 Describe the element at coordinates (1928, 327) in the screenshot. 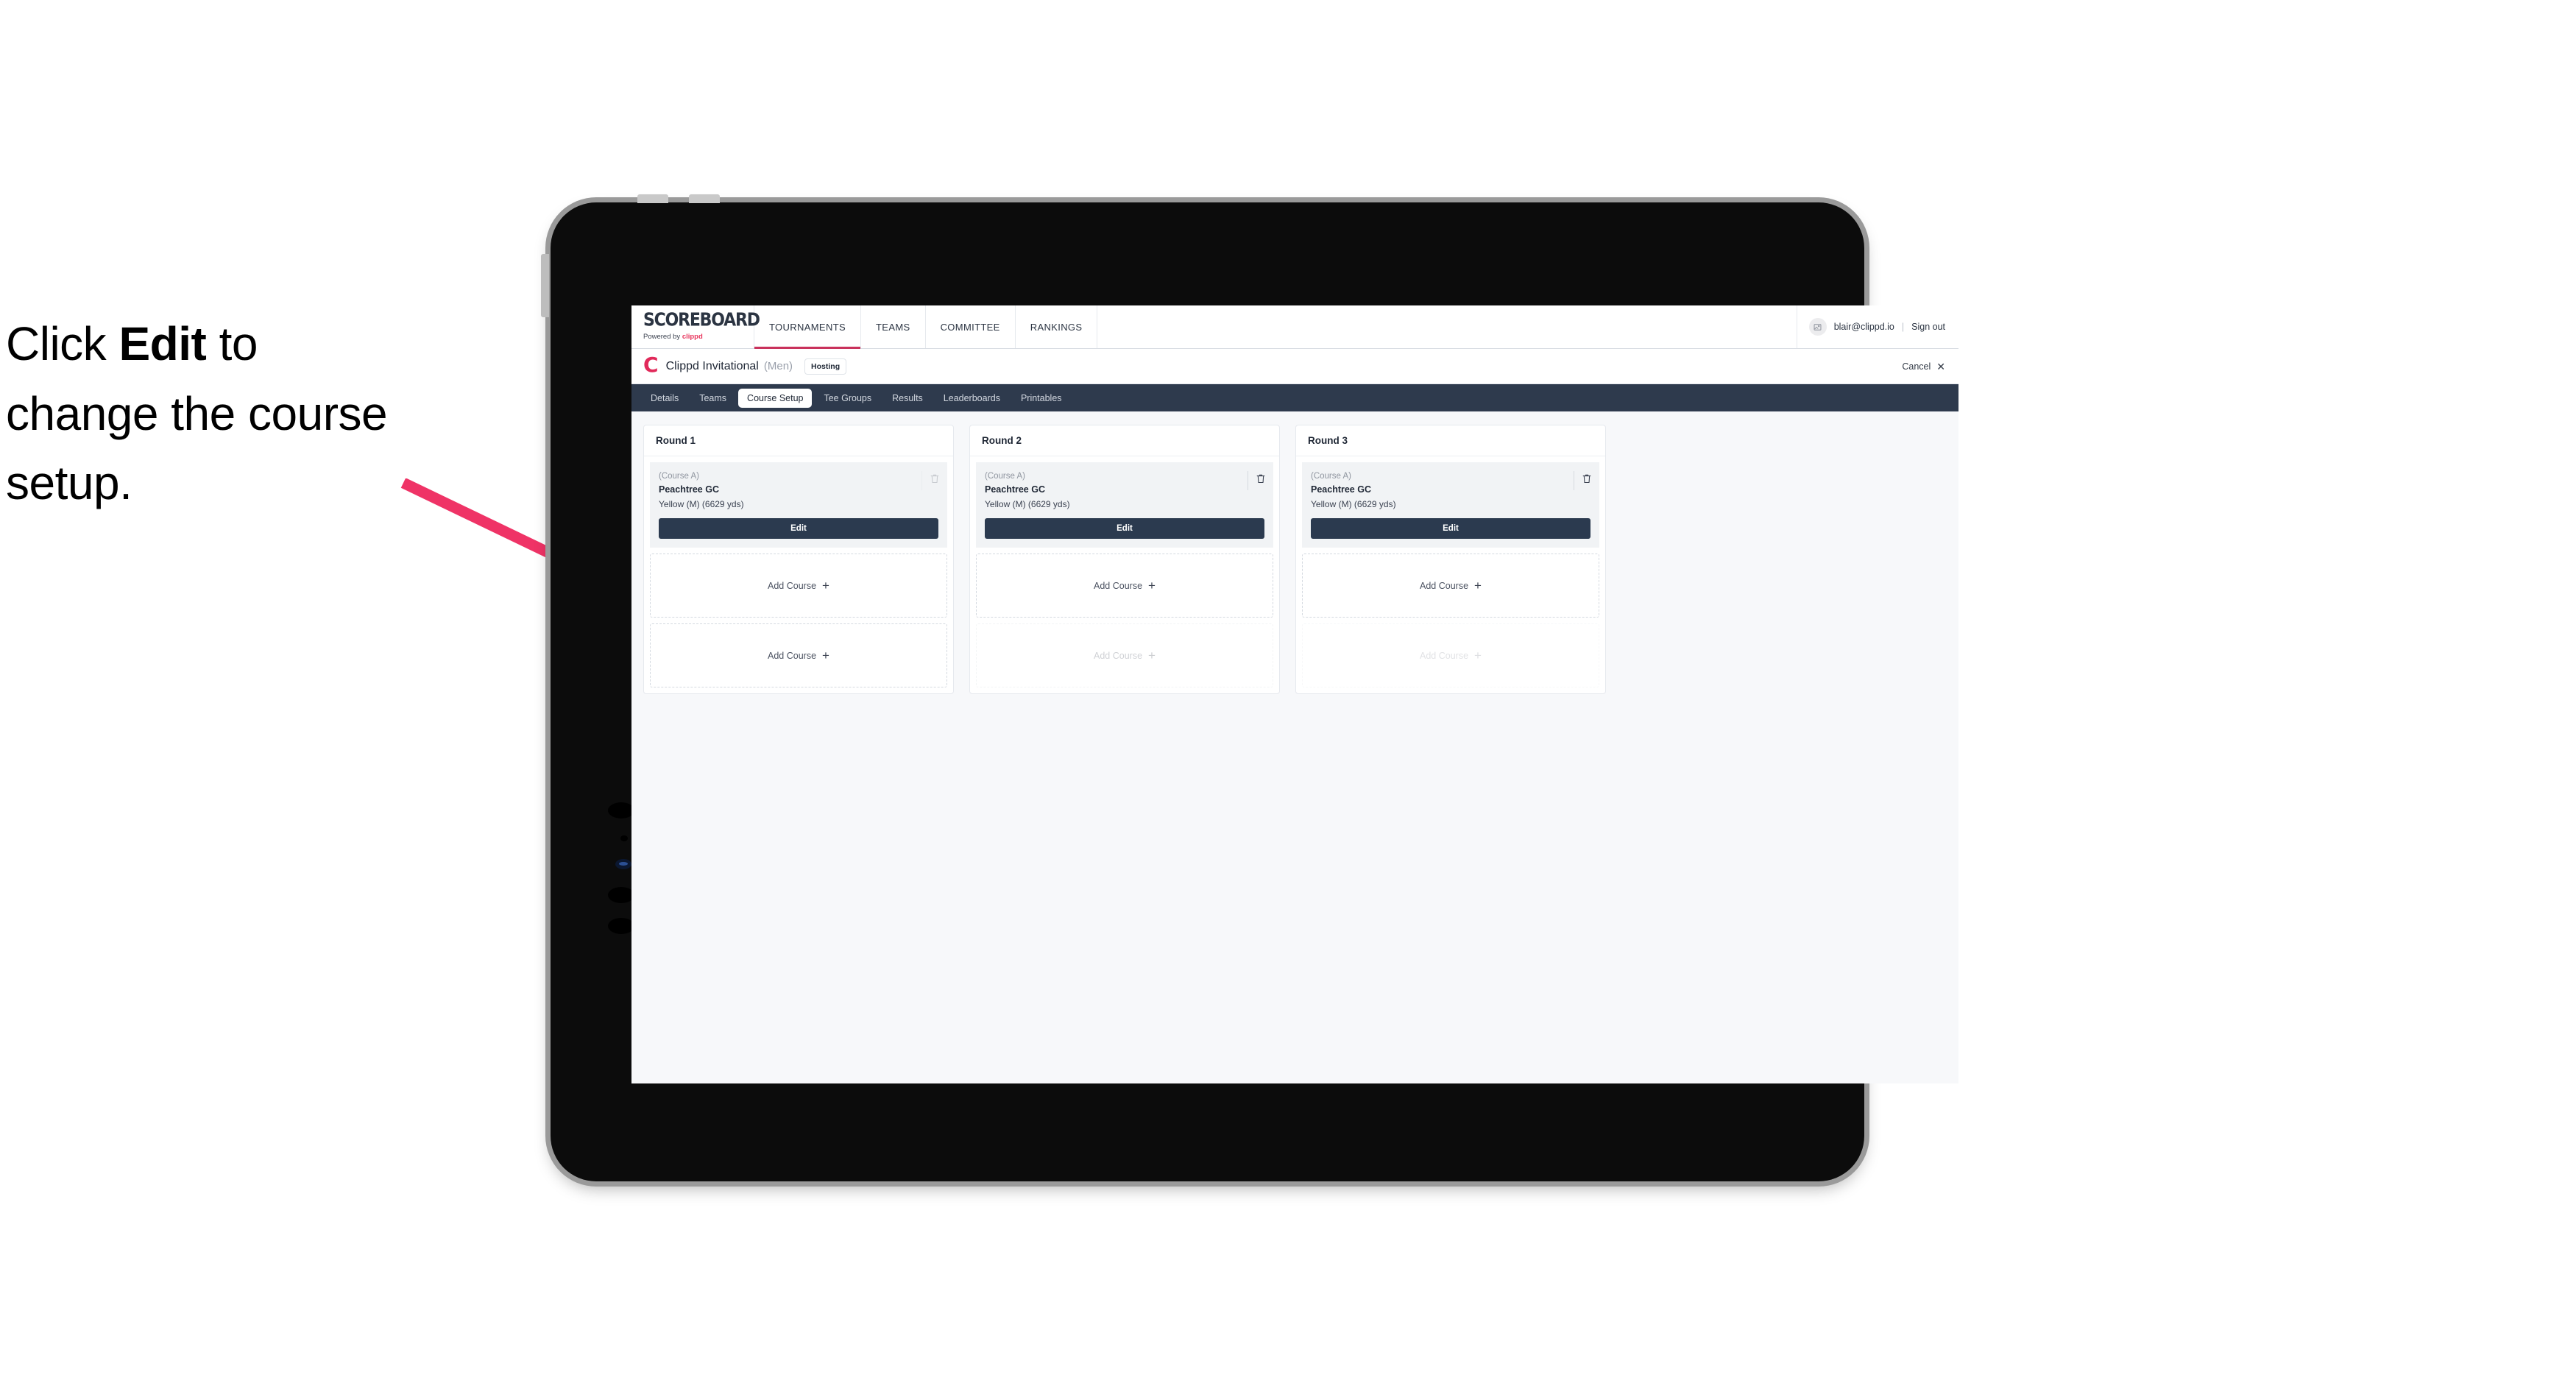

I see `sign-out-link: Sign out` at that location.